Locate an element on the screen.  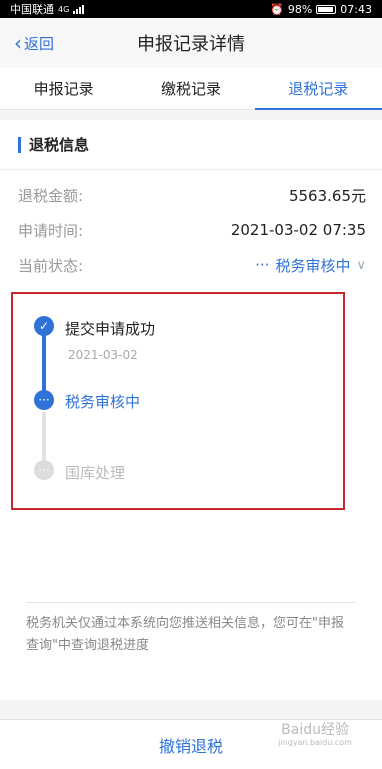
tab-payment-records: 缴税记录 is located at coordinates (190, 88).